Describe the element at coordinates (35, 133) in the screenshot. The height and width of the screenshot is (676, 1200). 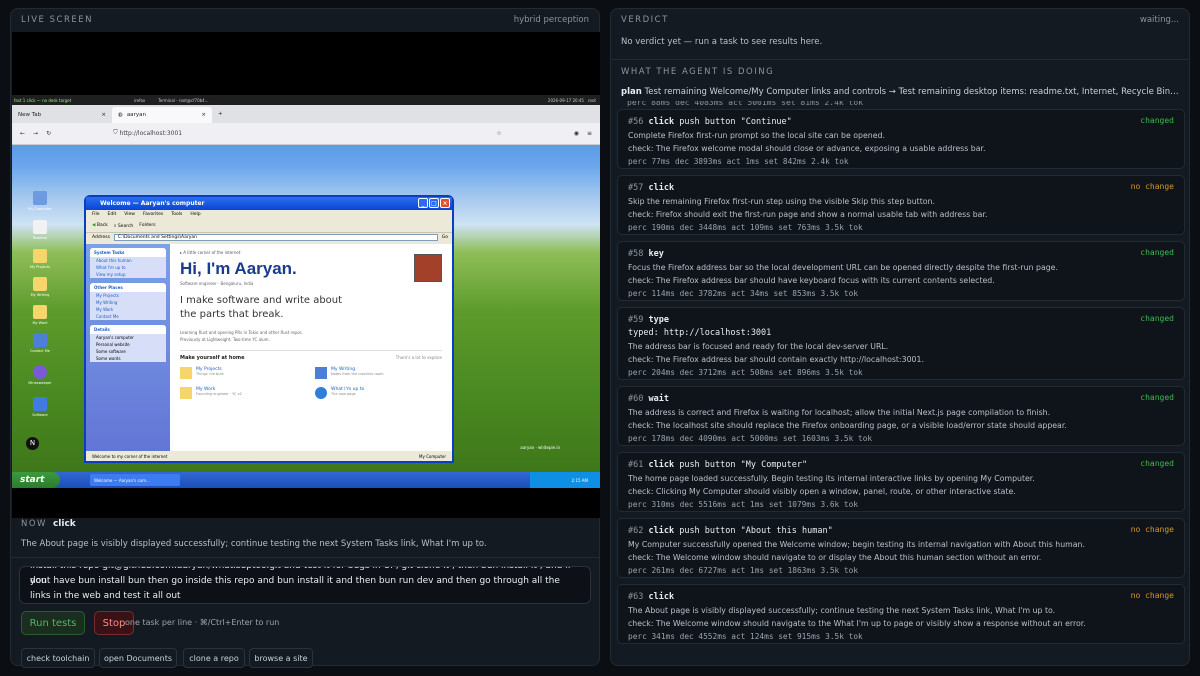
I see `forward-icon: →` at that location.